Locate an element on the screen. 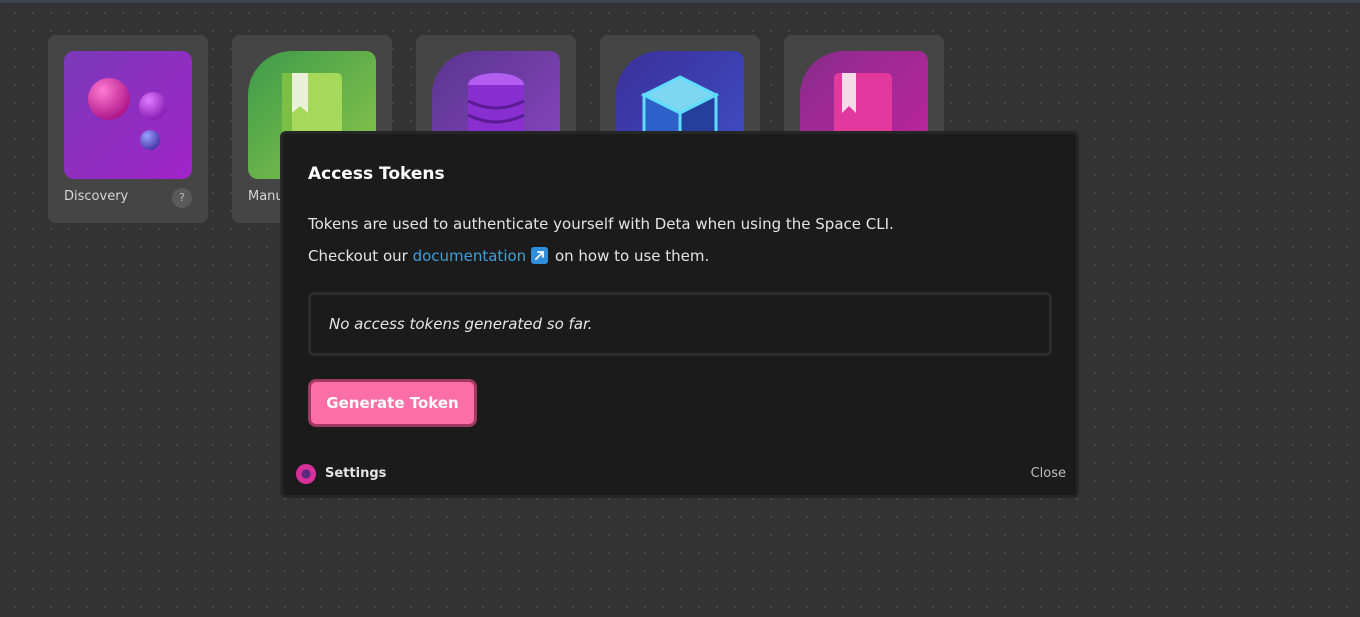  tile-label: Manu is located at coordinates (266, 196).